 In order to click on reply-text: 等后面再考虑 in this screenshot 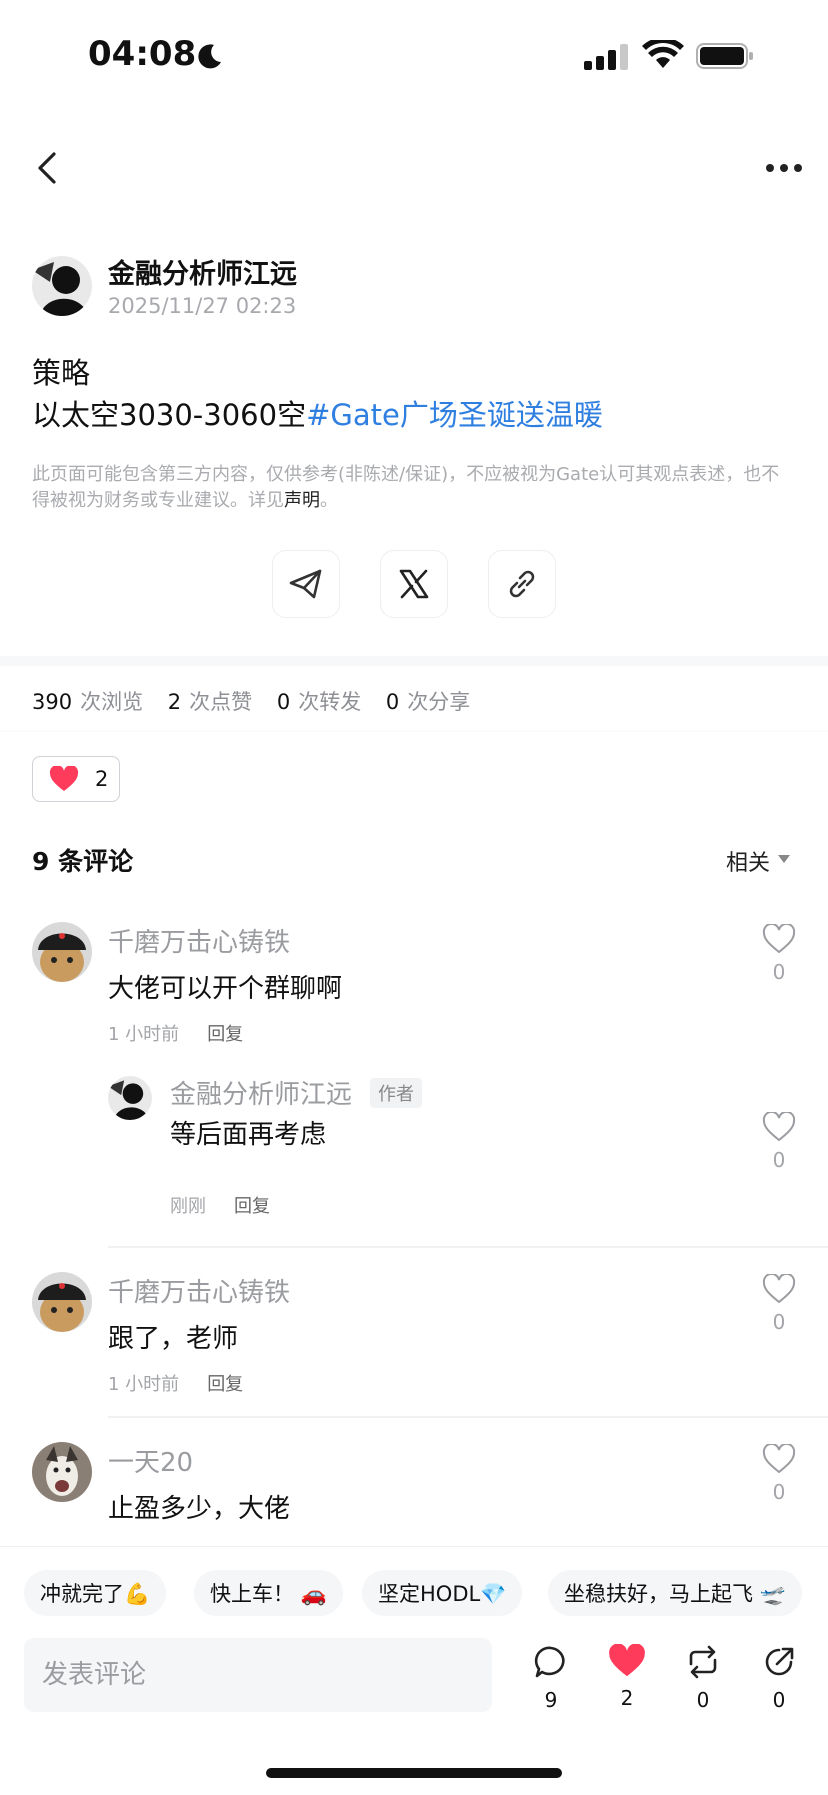, I will do `click(248, 1135)`.